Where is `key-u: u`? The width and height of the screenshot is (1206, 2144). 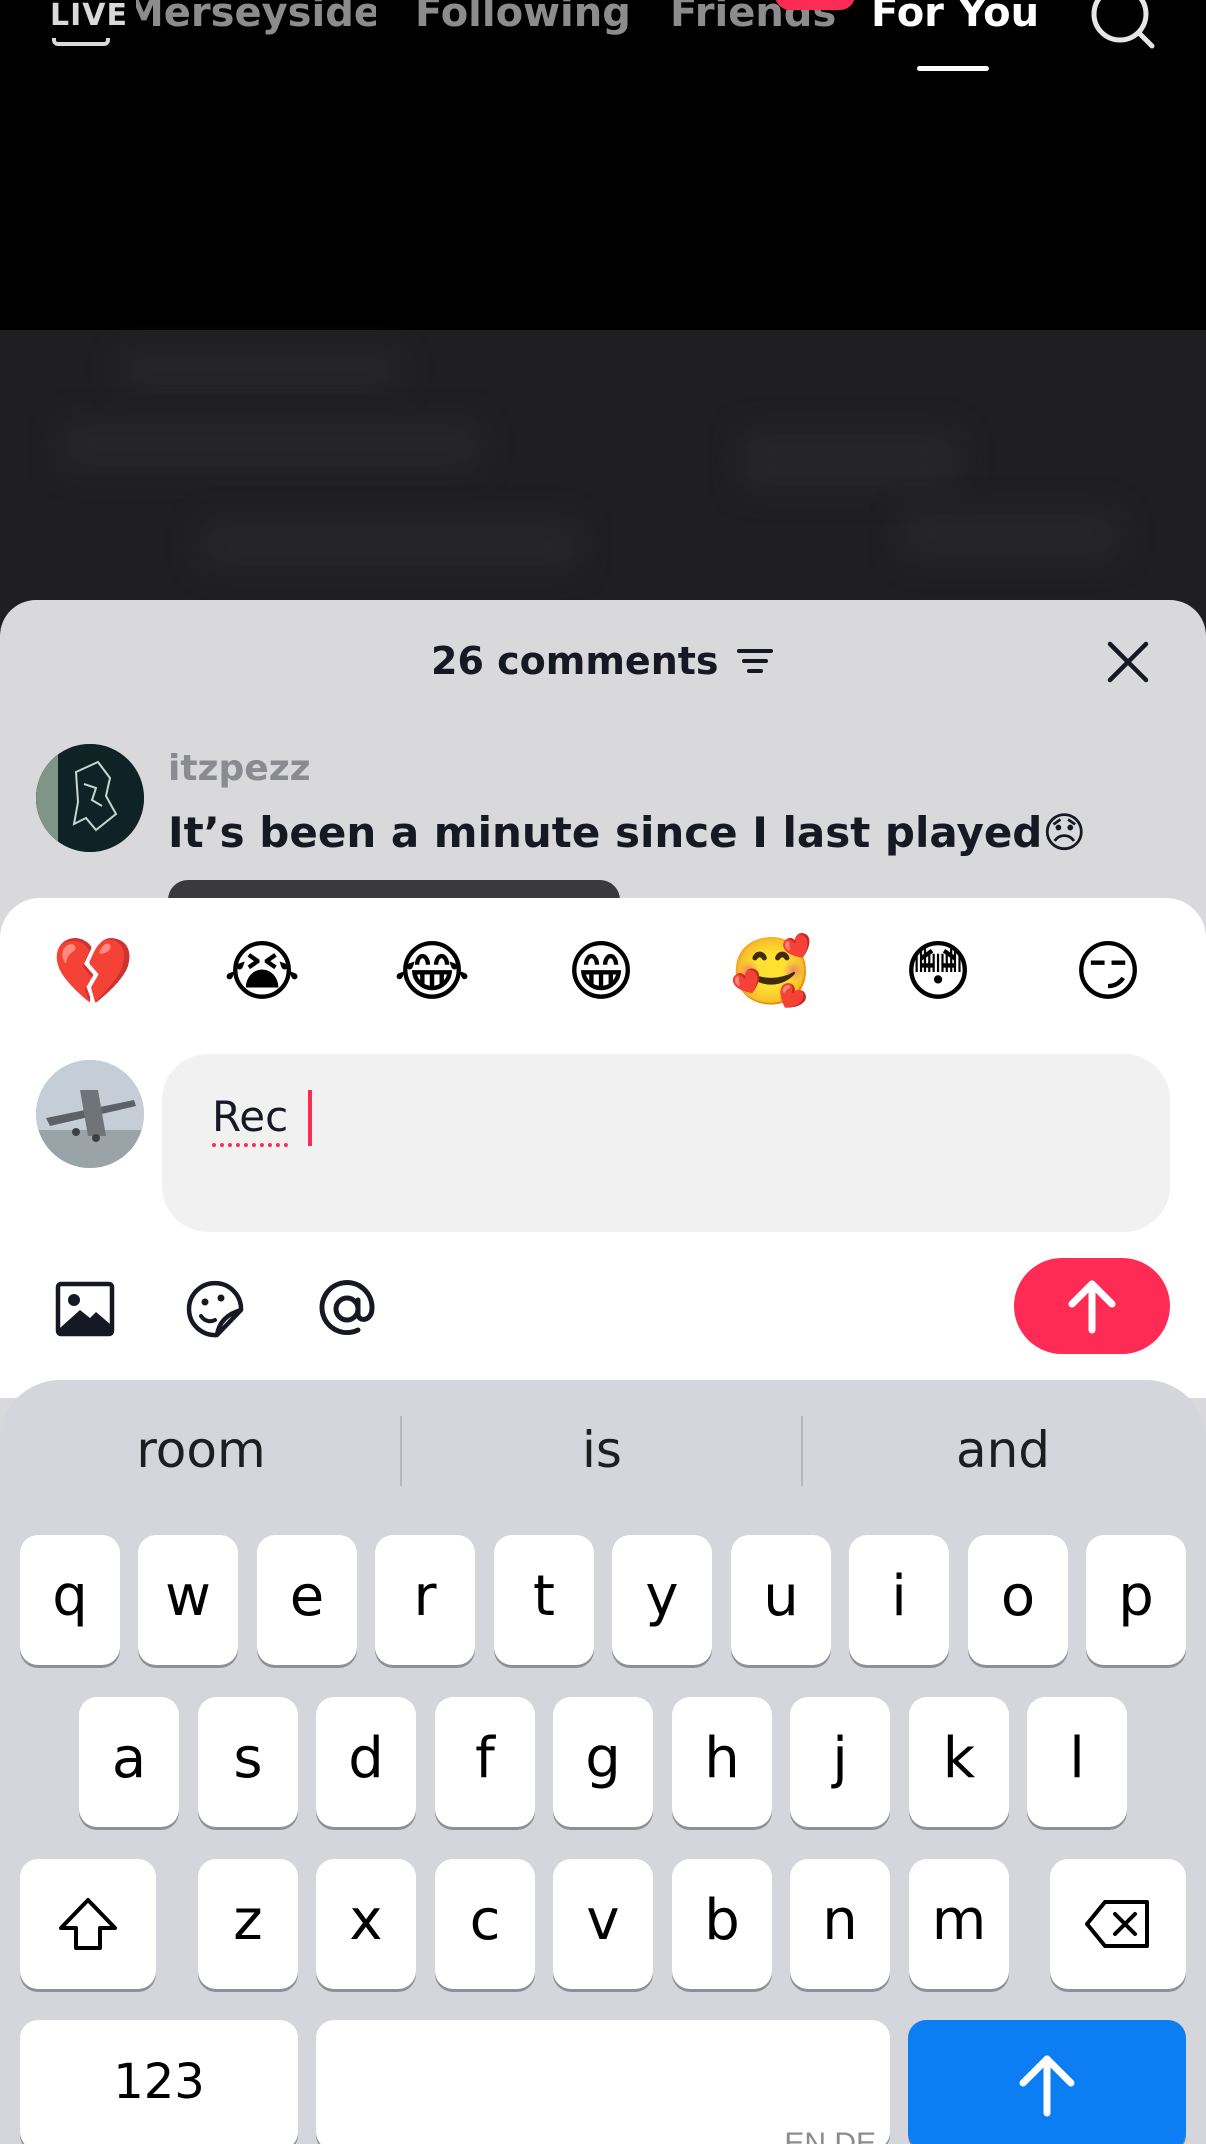
key-u: u is located at coordinates (781, 1600).